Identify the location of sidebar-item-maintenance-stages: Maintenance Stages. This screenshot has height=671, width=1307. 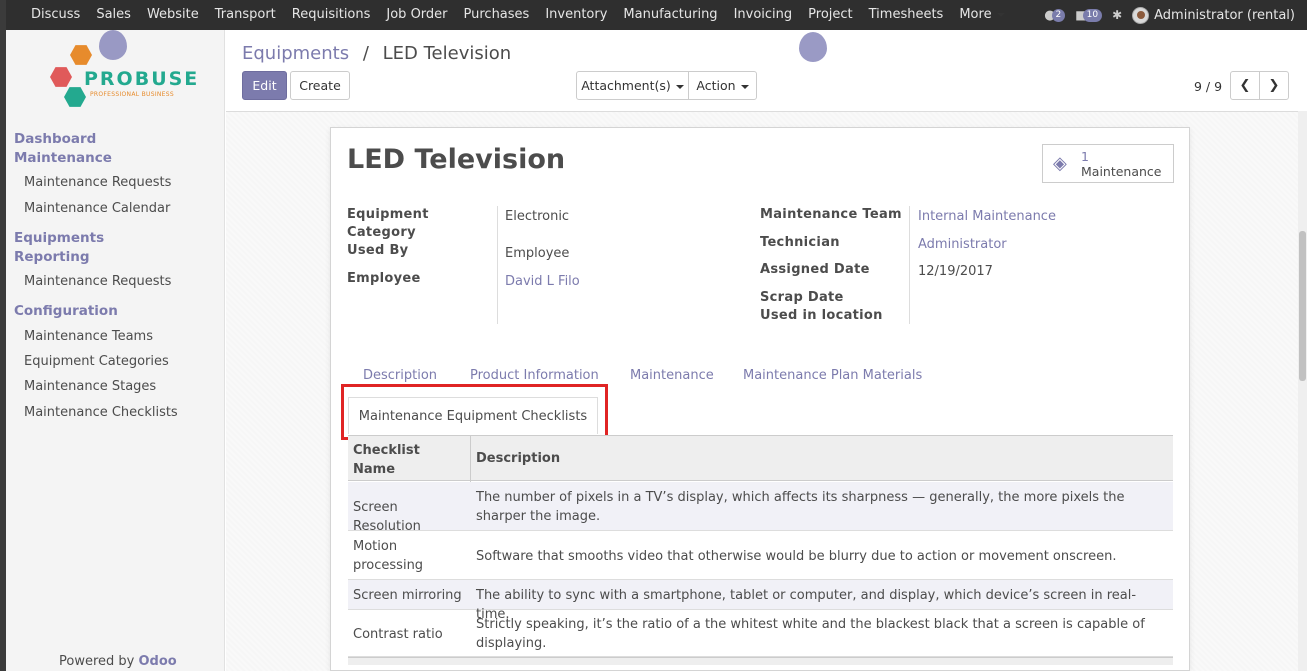
(90, 386).